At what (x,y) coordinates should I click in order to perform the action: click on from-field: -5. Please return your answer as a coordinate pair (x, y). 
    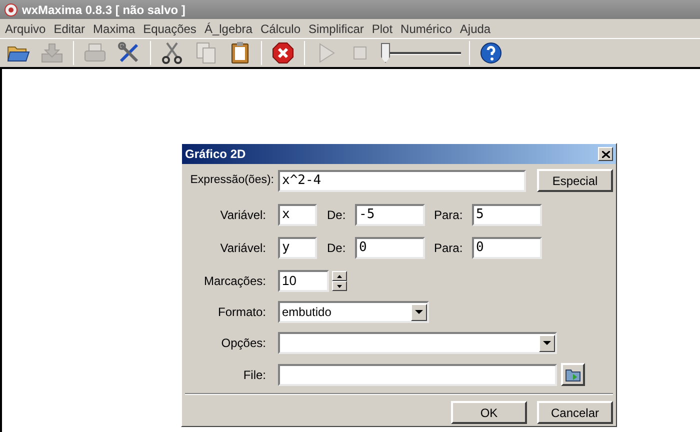
    Looking at the image, I should click on (390, 215).